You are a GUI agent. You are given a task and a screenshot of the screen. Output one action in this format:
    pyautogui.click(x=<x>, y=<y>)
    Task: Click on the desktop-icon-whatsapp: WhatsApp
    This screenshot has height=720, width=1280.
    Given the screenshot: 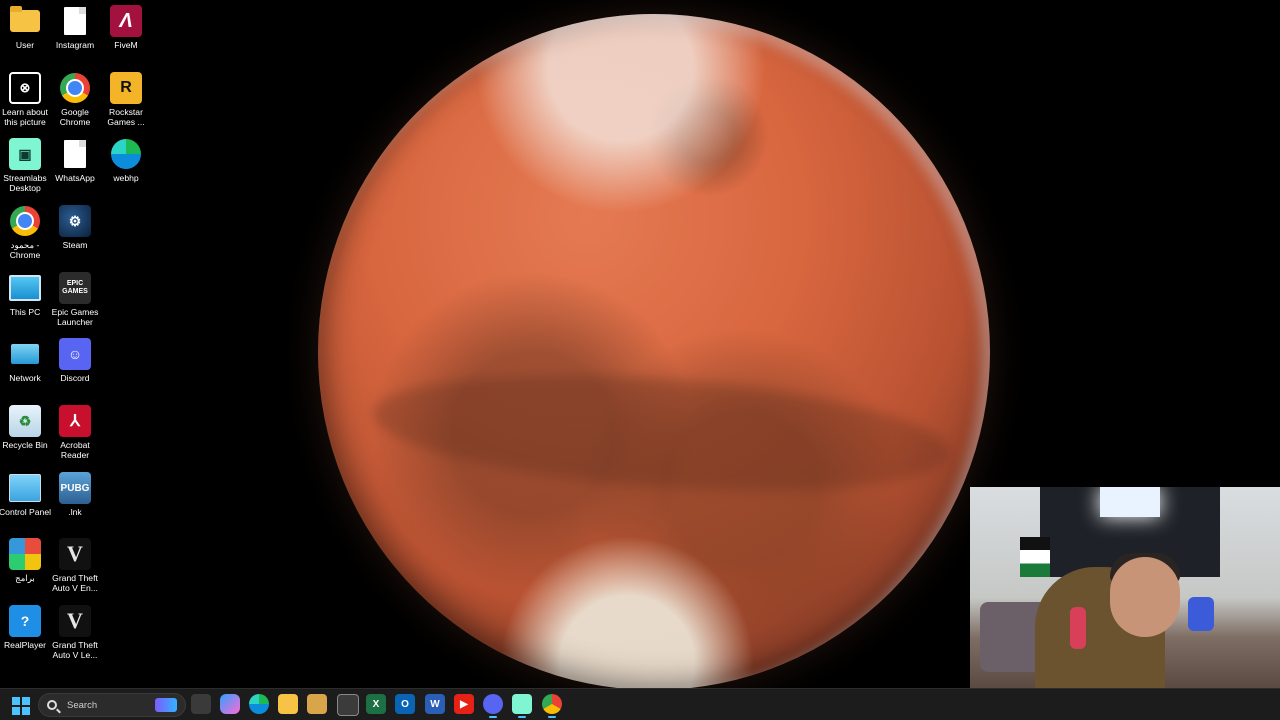 What is the action you would take?
    pyautogui.click(x=75, y=166)
    